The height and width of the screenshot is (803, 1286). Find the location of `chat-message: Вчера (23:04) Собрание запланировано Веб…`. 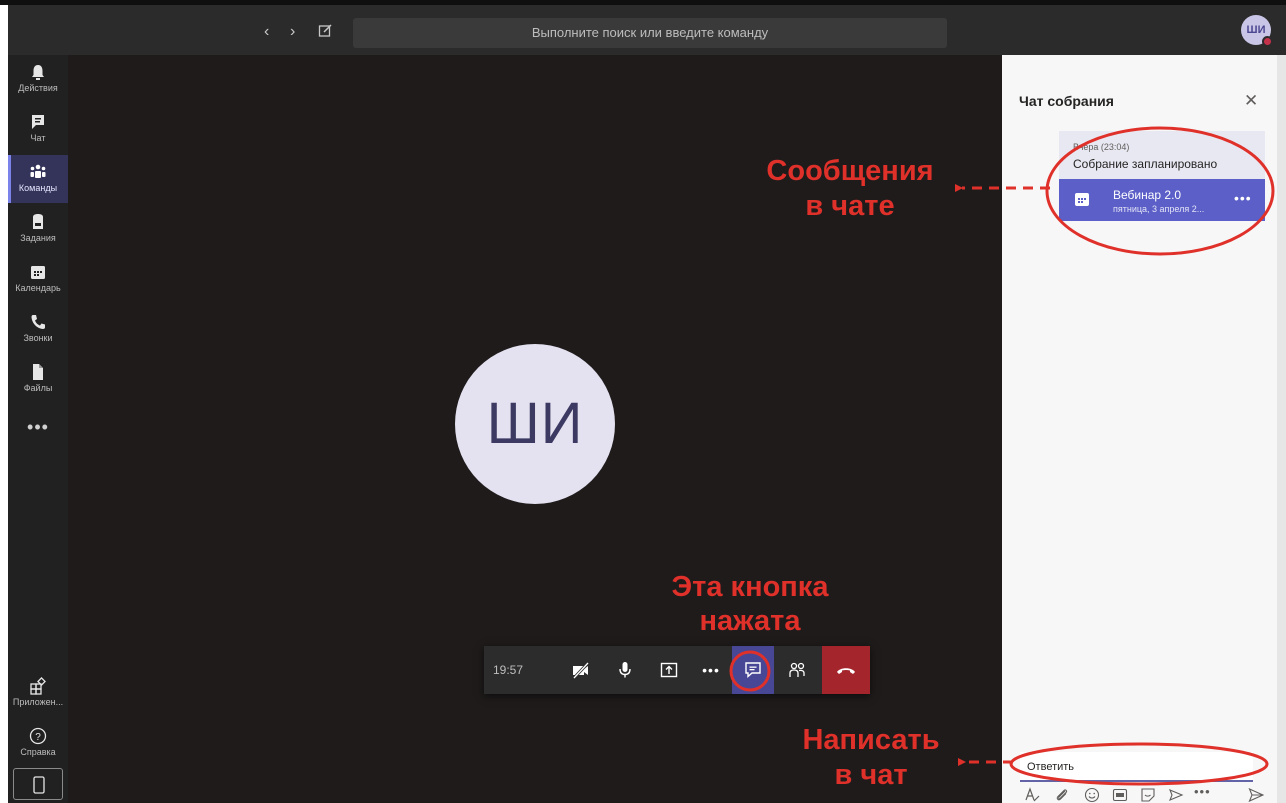

chat-message: Вчера (23:04) Собрание запланировано Веб… is located at coordinates (1162, 176).